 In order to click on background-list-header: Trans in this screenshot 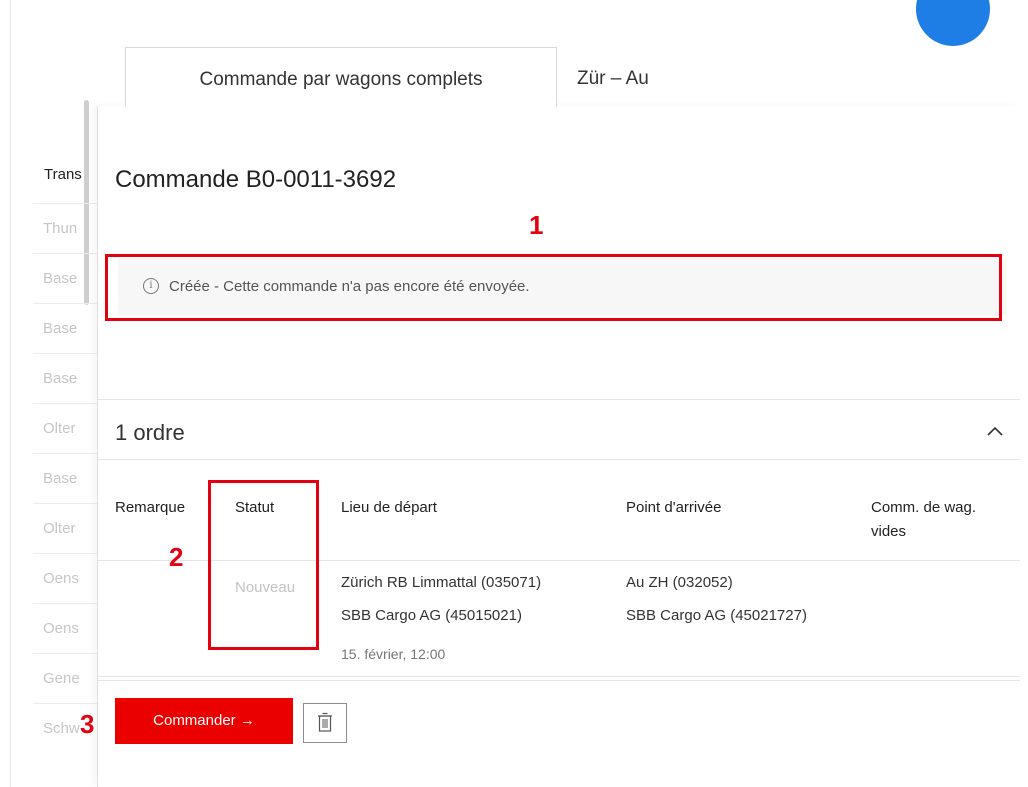, I will do `click(63, 174)`.